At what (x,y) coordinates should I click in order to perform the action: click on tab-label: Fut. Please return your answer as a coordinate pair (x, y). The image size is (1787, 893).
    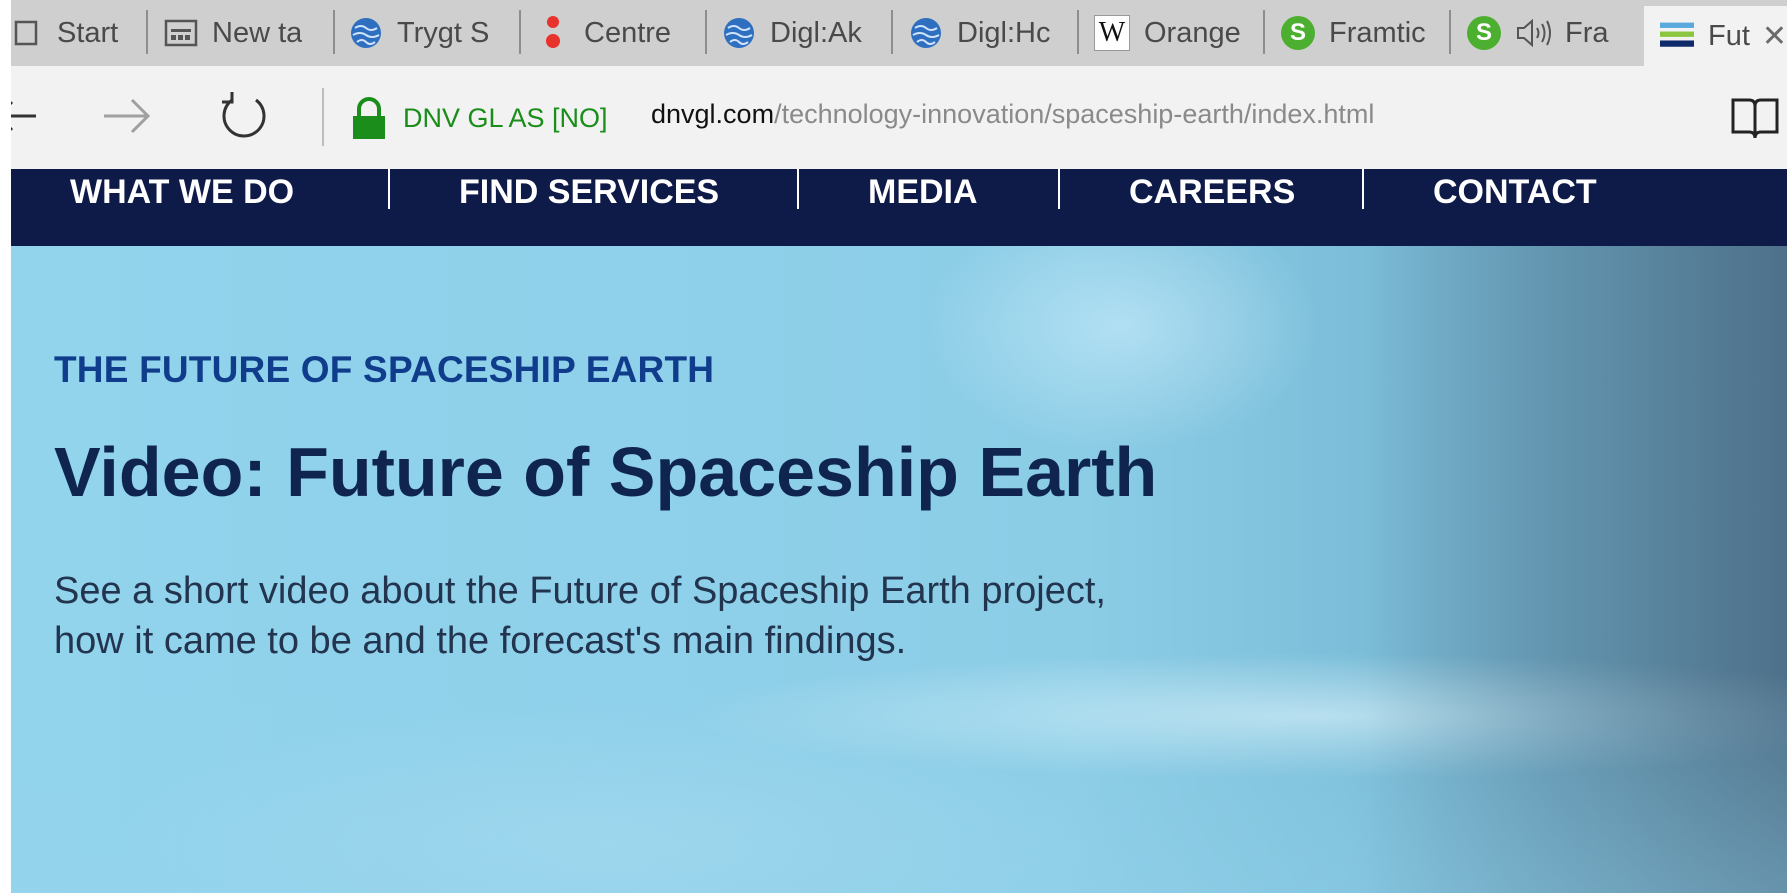
    Looking at the image, I should click on (1729, 35).